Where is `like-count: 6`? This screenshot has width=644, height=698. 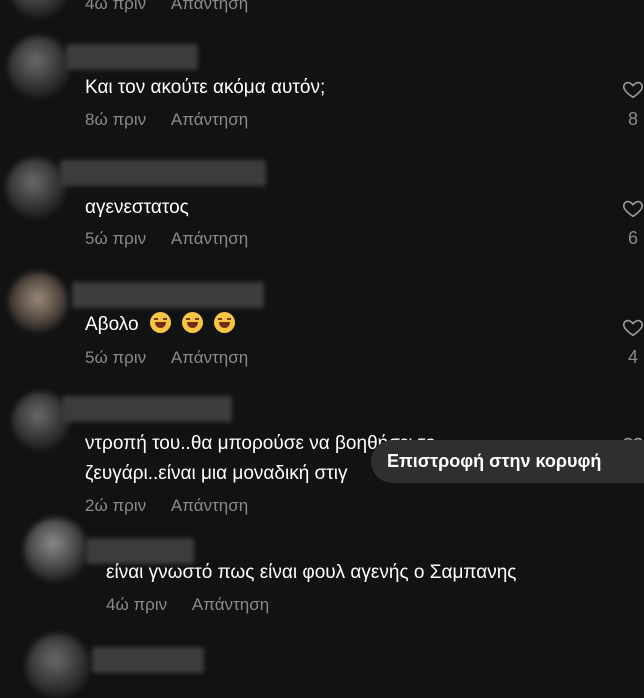
like-count: 6 is located at coordinates (633, 238).